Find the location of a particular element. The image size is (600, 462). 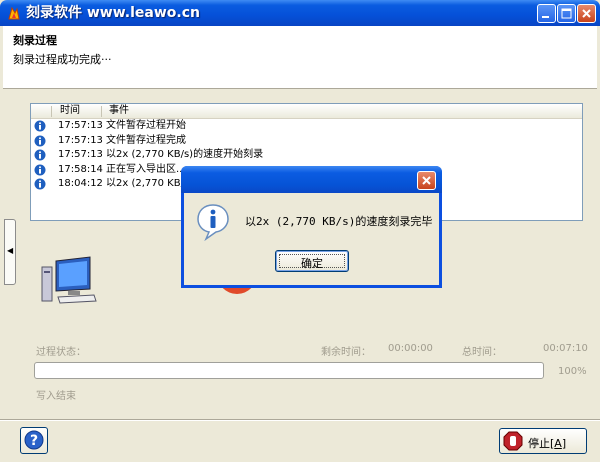

dialog-title-bar is located at coordinates (311, 179).